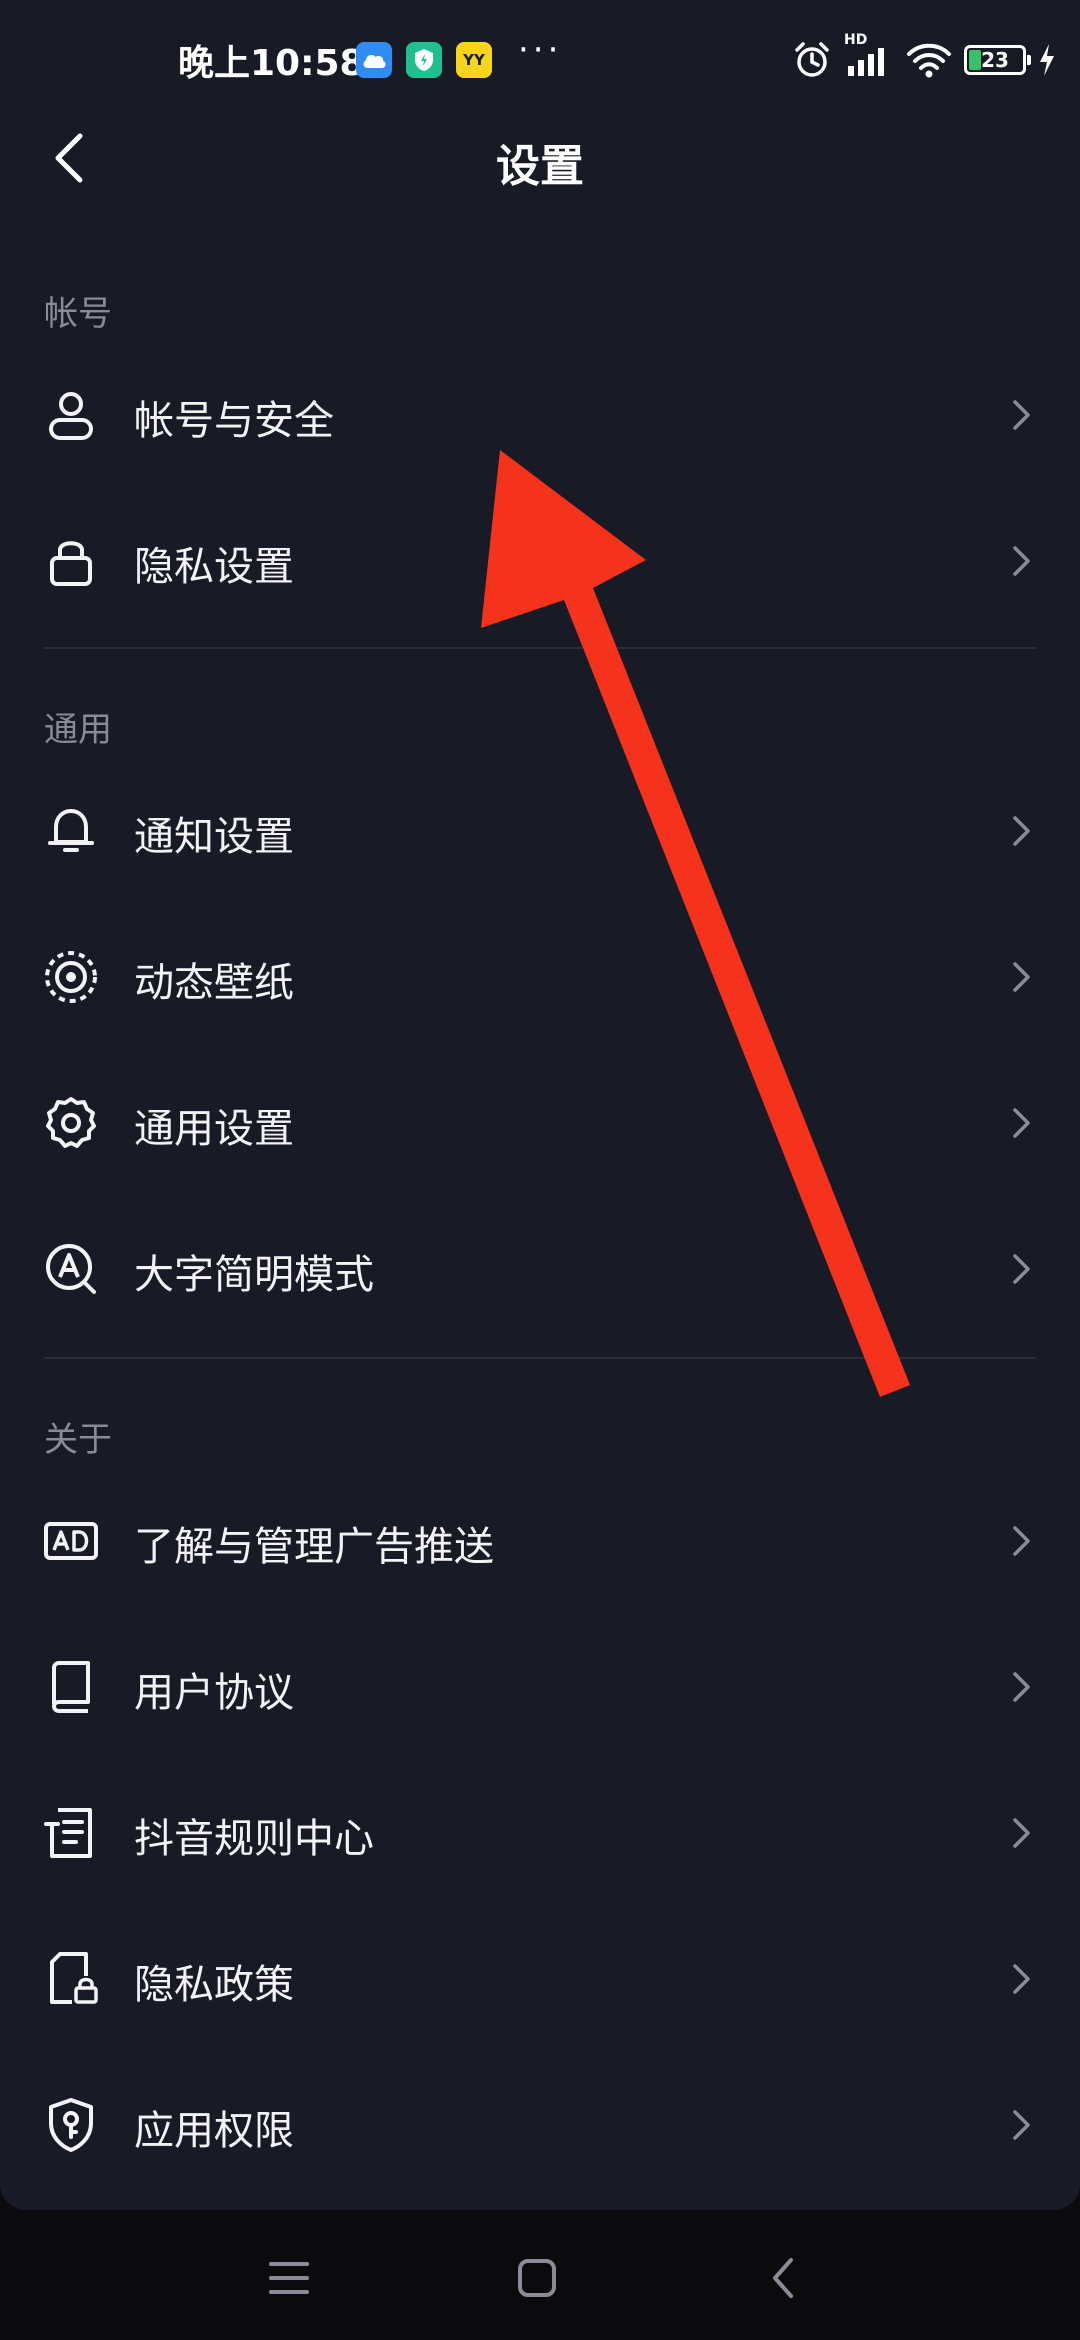 Image resolution: width=1080 pixels, height=2340 pixels. I want to click on settings-row-account-security: 帐号与安全, so click(540, 415).